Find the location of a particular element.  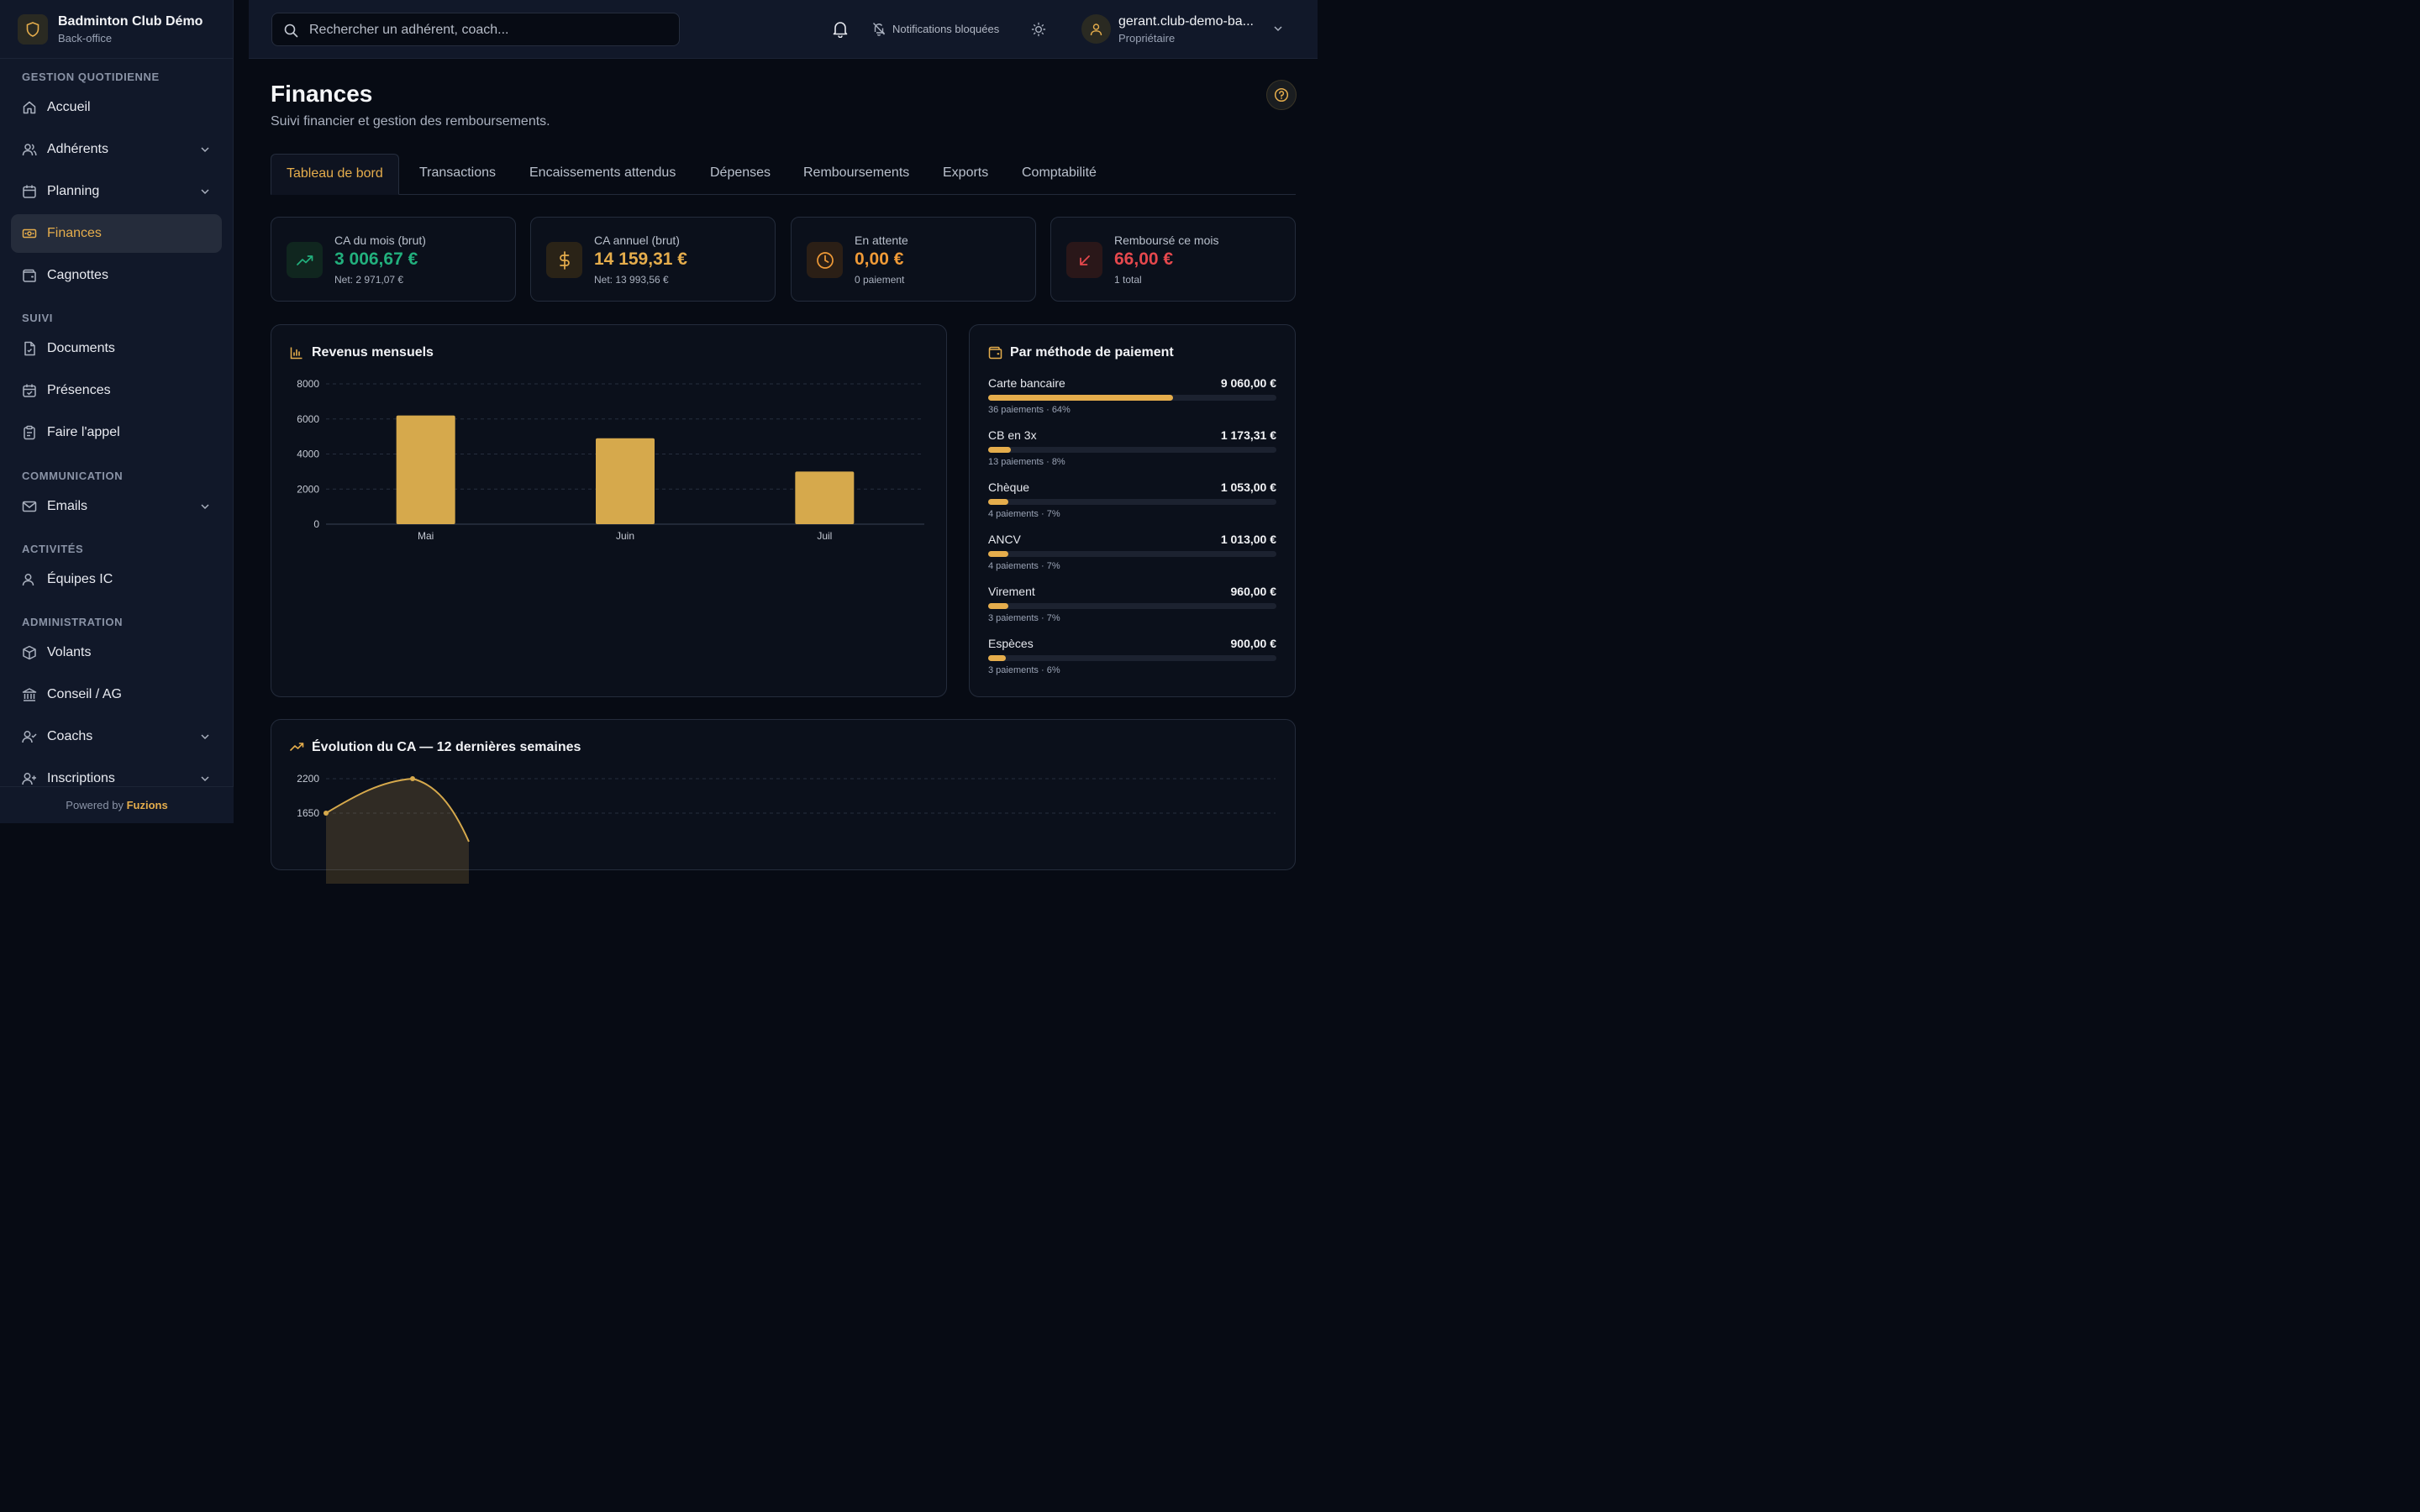

bar-chart-icon is located at coordinates (296, 353).